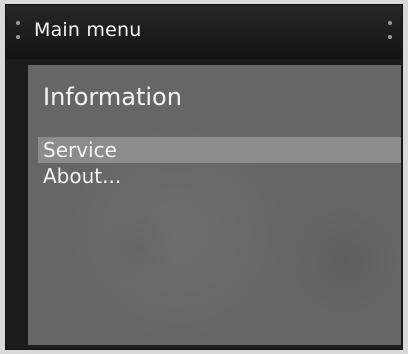 This screenshot has height=354, width=408. What do you see at coordinates (112, 97) in the screenshot?
I see `section-heading: Information` at bounding box center [112, 97].